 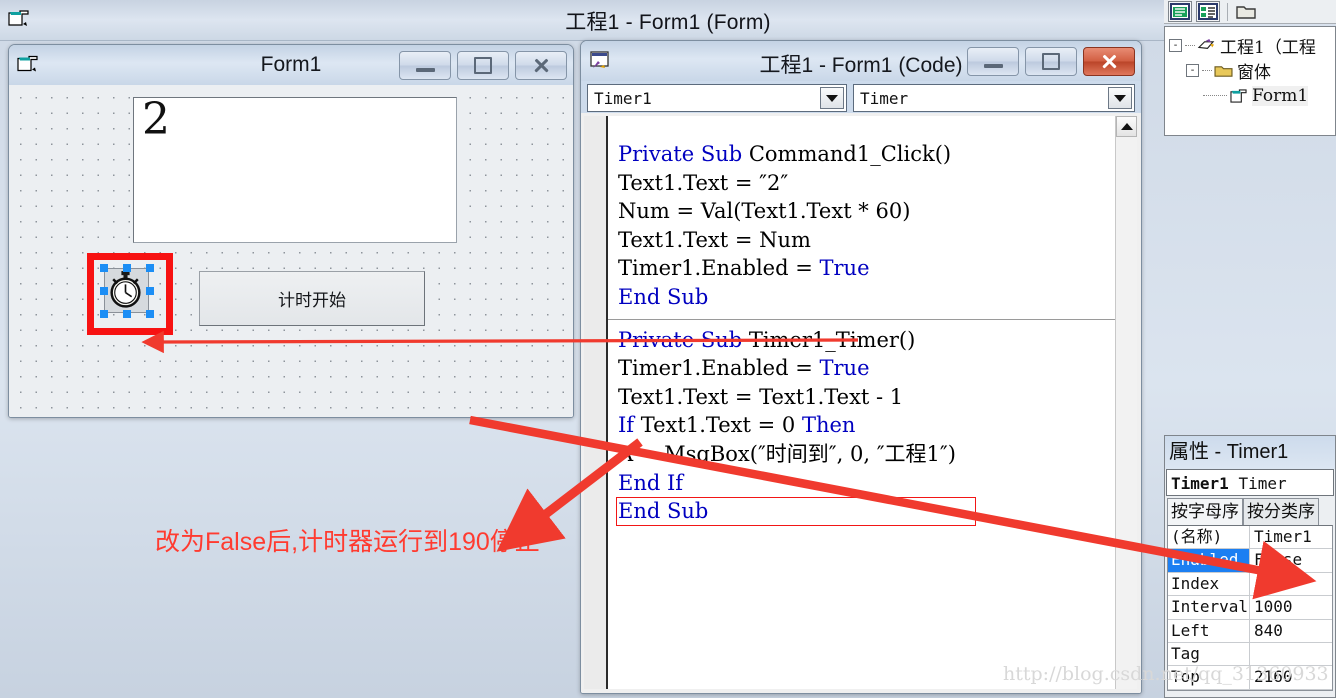 I want to click on timer-control-timer1, so click(x=127, y=291).